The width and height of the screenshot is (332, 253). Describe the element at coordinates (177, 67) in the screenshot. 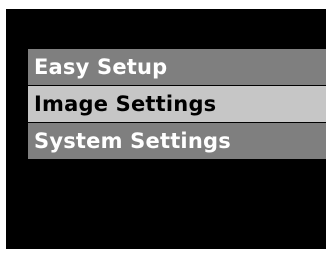

I see `menu-item-easy-setup: Easy Setup` at that location.